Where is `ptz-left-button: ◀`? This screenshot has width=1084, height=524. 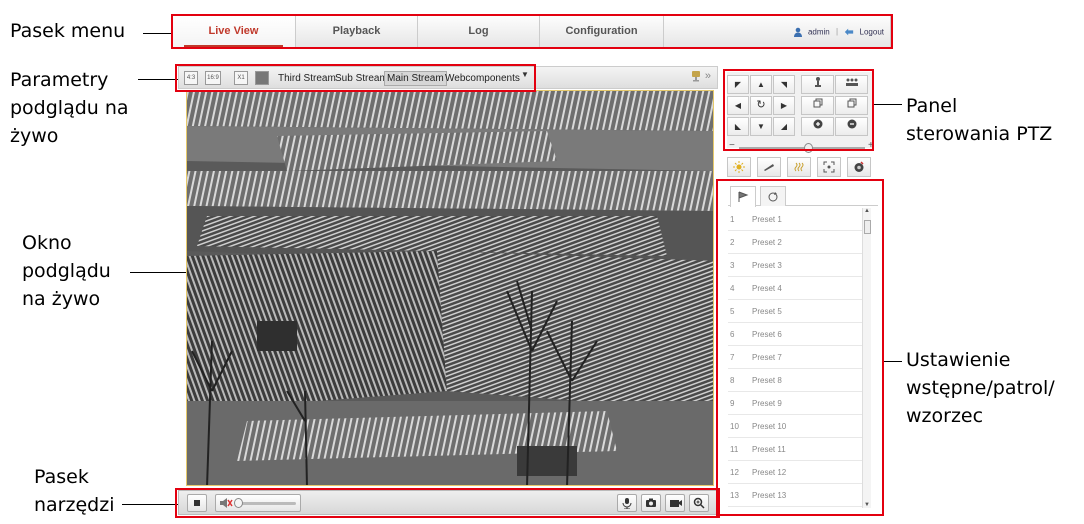 ptz-left-button: ◀ is located at coordinates (738, 105).